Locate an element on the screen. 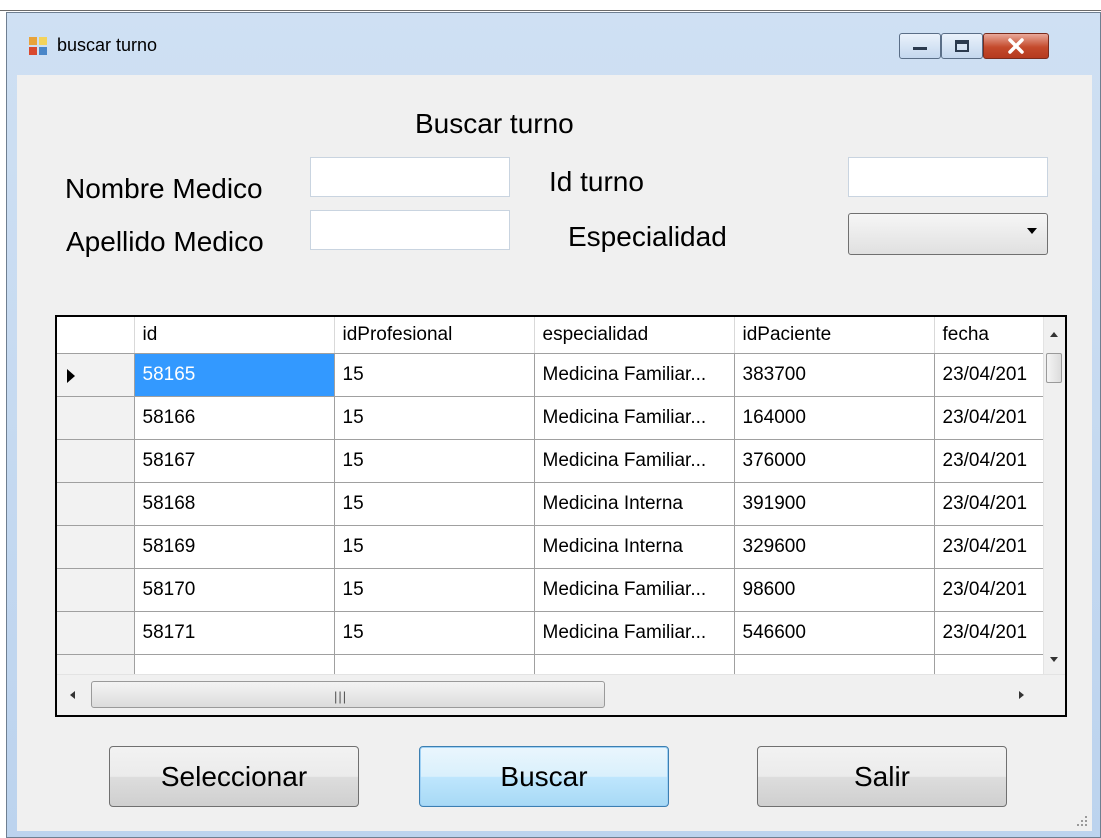 The image size is (1101, 838). cell-idpaciente: 329600 is located at coordinates (834, 547).